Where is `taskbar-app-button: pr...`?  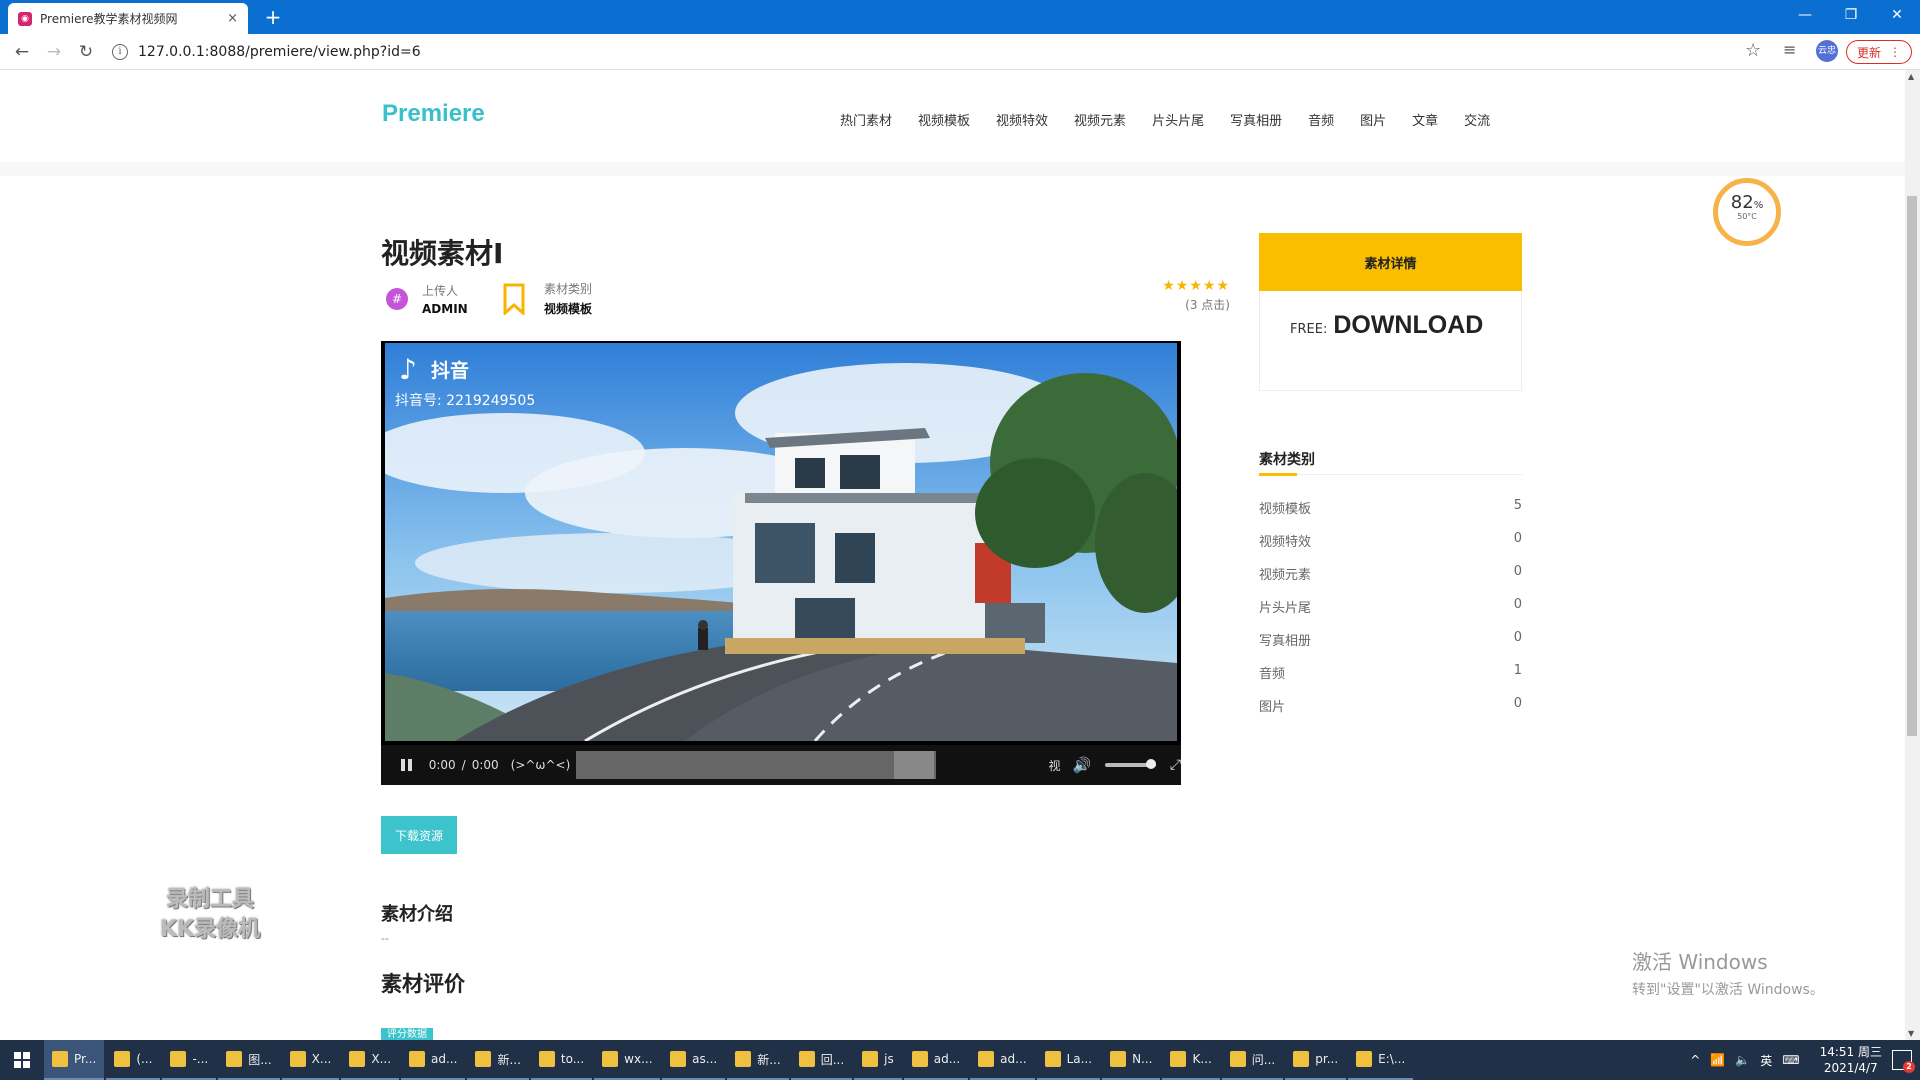
taskbar-app-button: pr... is located at coordinates (1316, 1060).